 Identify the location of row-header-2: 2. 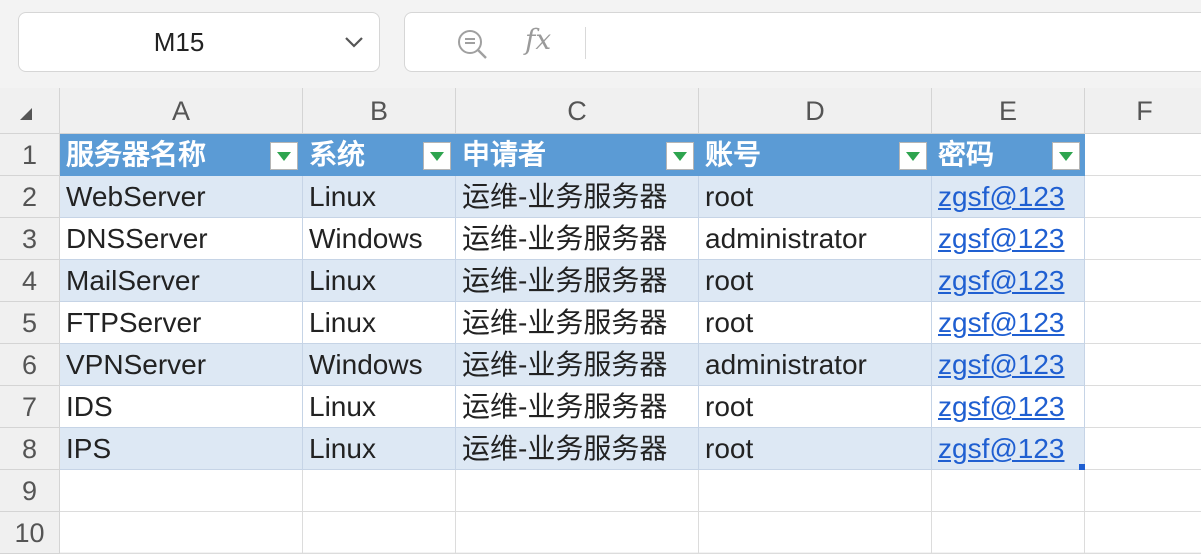
(30, 197).